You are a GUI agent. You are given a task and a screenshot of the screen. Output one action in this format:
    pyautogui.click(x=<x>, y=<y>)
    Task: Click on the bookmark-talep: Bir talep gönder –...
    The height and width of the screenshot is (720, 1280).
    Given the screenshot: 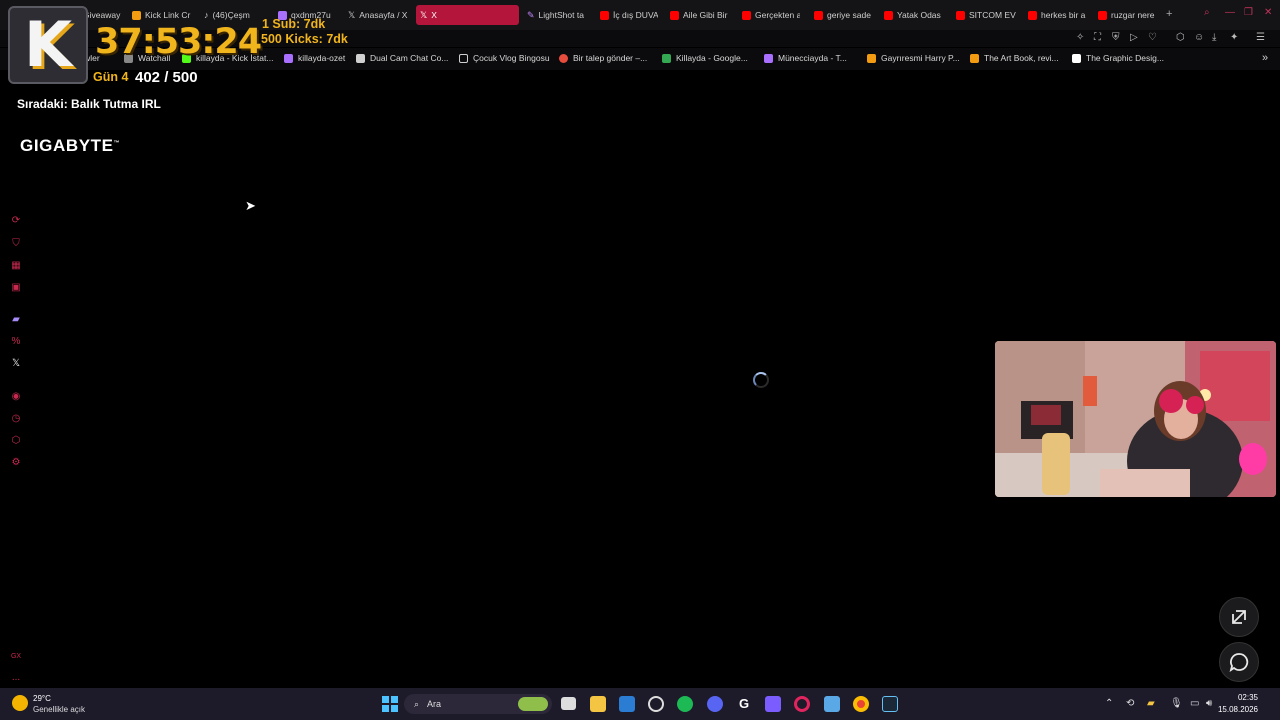 What is the action you would take?
    pyautogui.click(x=603, y=58)
    